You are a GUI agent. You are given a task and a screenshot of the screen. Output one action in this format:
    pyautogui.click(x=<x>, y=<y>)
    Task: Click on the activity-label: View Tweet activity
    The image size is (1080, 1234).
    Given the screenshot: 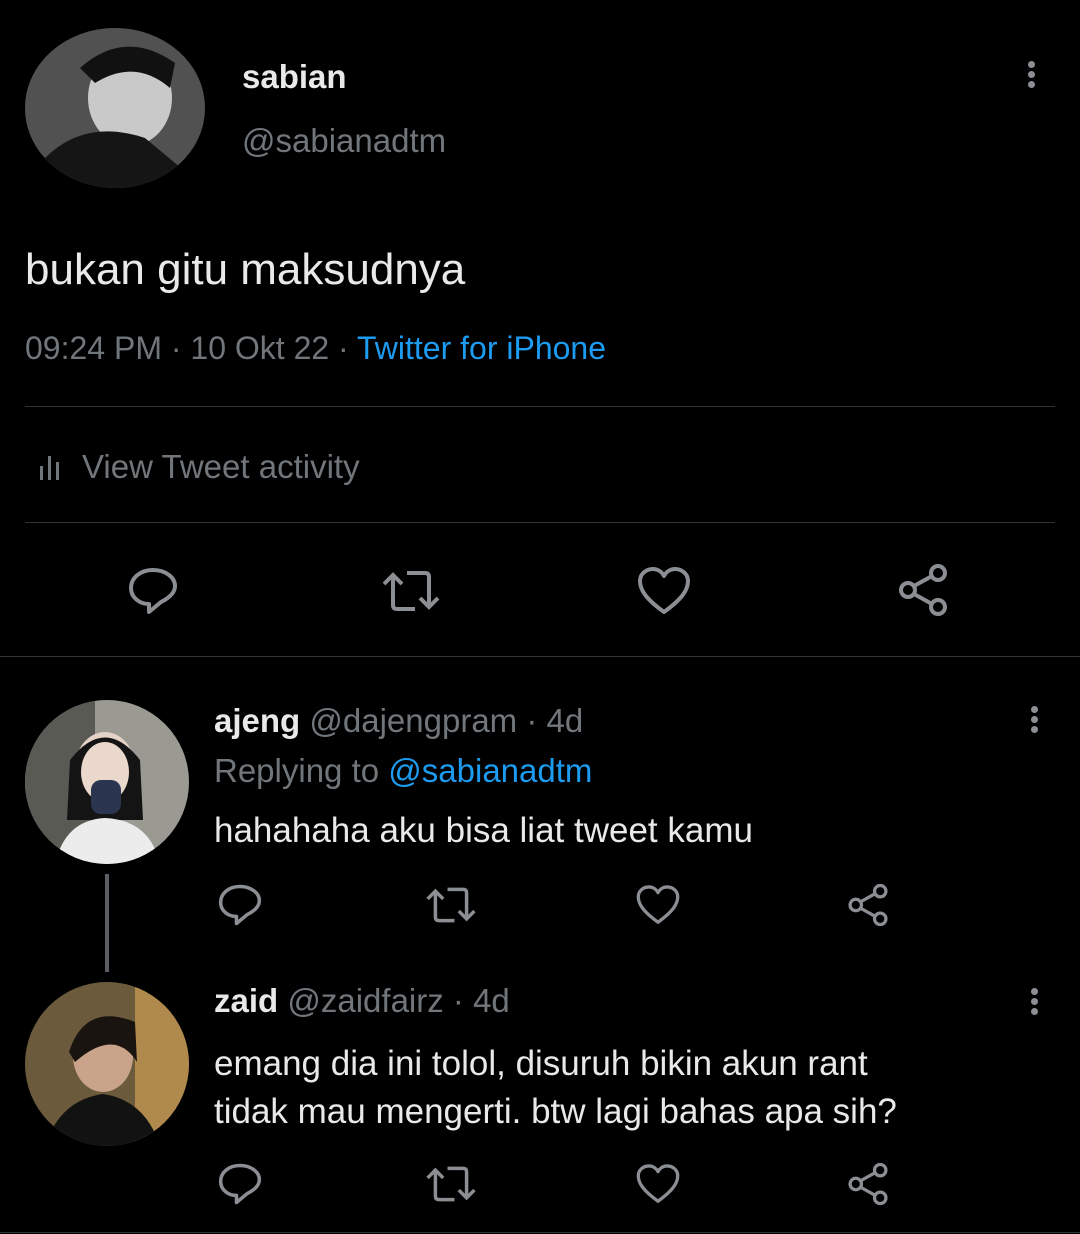 What is the action you would take?
    pyautogui.click(x=221, y=466)
    